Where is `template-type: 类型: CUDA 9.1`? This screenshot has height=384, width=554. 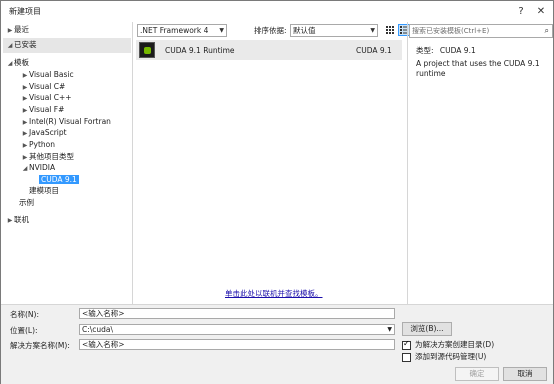
template-type: 类型: CUDA 9.1 is located at coordinates (446, 50).